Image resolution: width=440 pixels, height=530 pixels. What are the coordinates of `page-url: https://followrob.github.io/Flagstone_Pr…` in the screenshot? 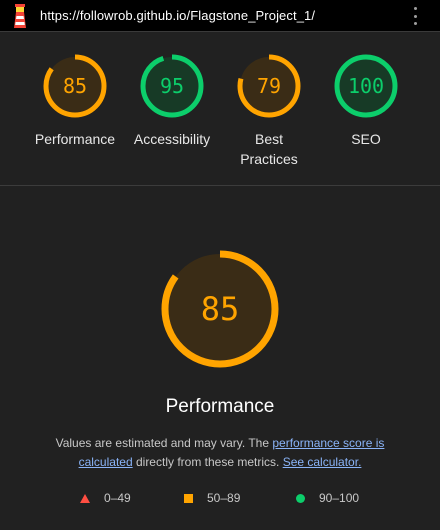 It's located at (178, 15).